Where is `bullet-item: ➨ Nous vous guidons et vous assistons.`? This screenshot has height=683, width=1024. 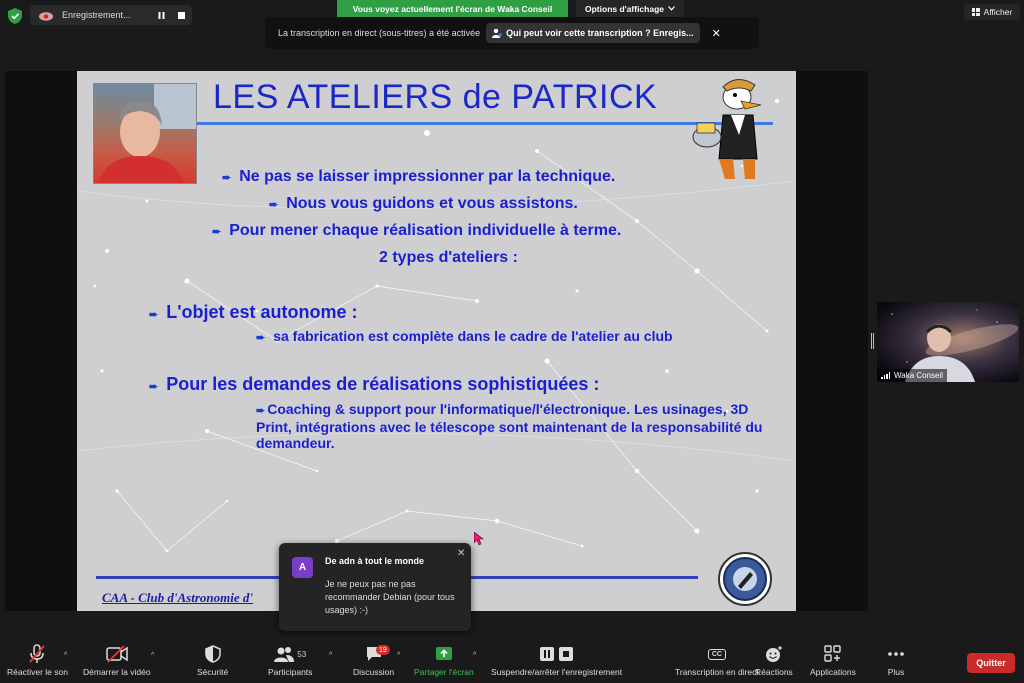 bullet-item: ➨ Nous vous guidons et vous assistons. is located at coordinates (423, 203).